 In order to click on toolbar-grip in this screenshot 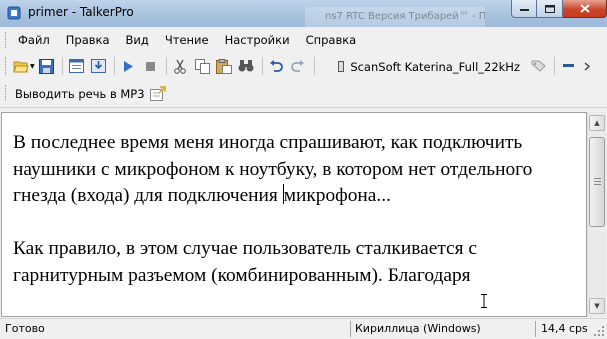, I will do `click(7, 66)`.